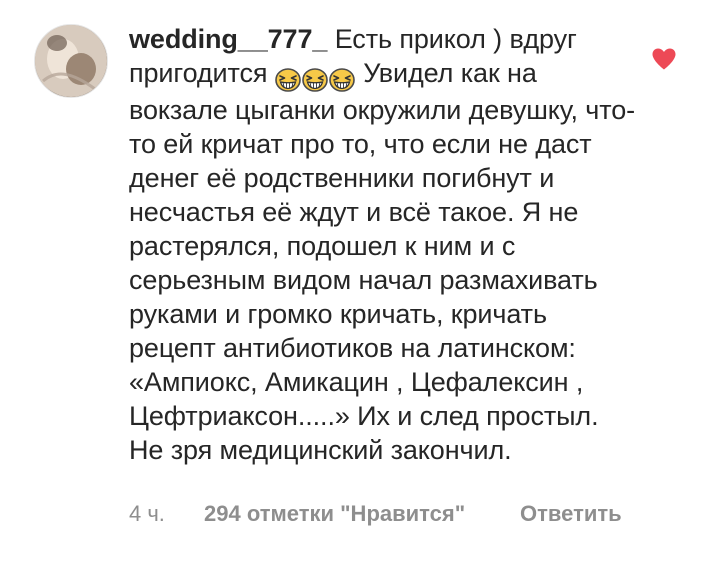 This screenshot has height=566, width=720. I want to click on likes-count-button: 294 отметки "Нравится", so click(334, 514).